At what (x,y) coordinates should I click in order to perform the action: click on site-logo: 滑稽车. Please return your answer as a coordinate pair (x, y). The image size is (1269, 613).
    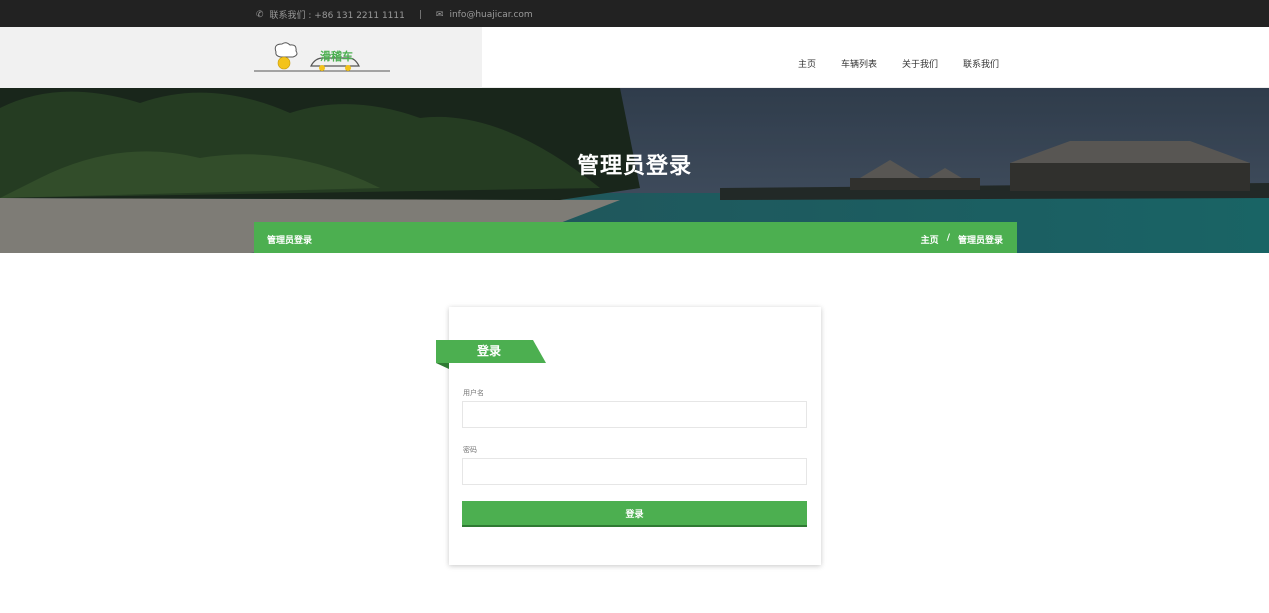
    Looking at the image, I should click on (322, 58).